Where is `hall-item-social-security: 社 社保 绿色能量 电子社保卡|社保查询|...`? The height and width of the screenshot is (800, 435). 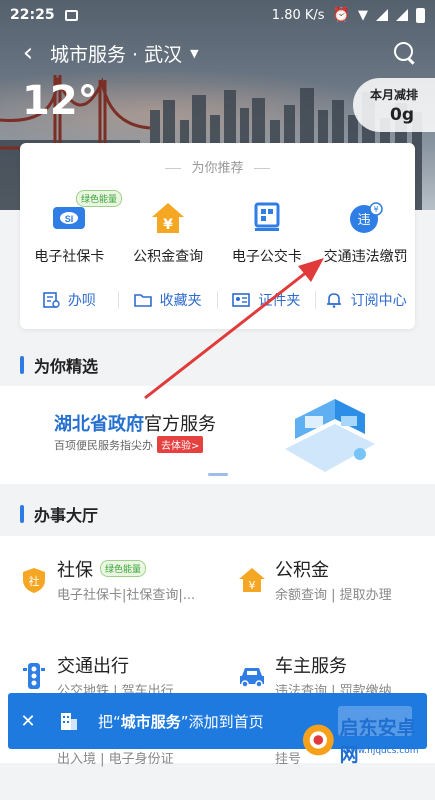
hall-item-social-security: 社 社保 绿色能量 电子社保卡|社保查询|... is located at coordinates (105, 572).